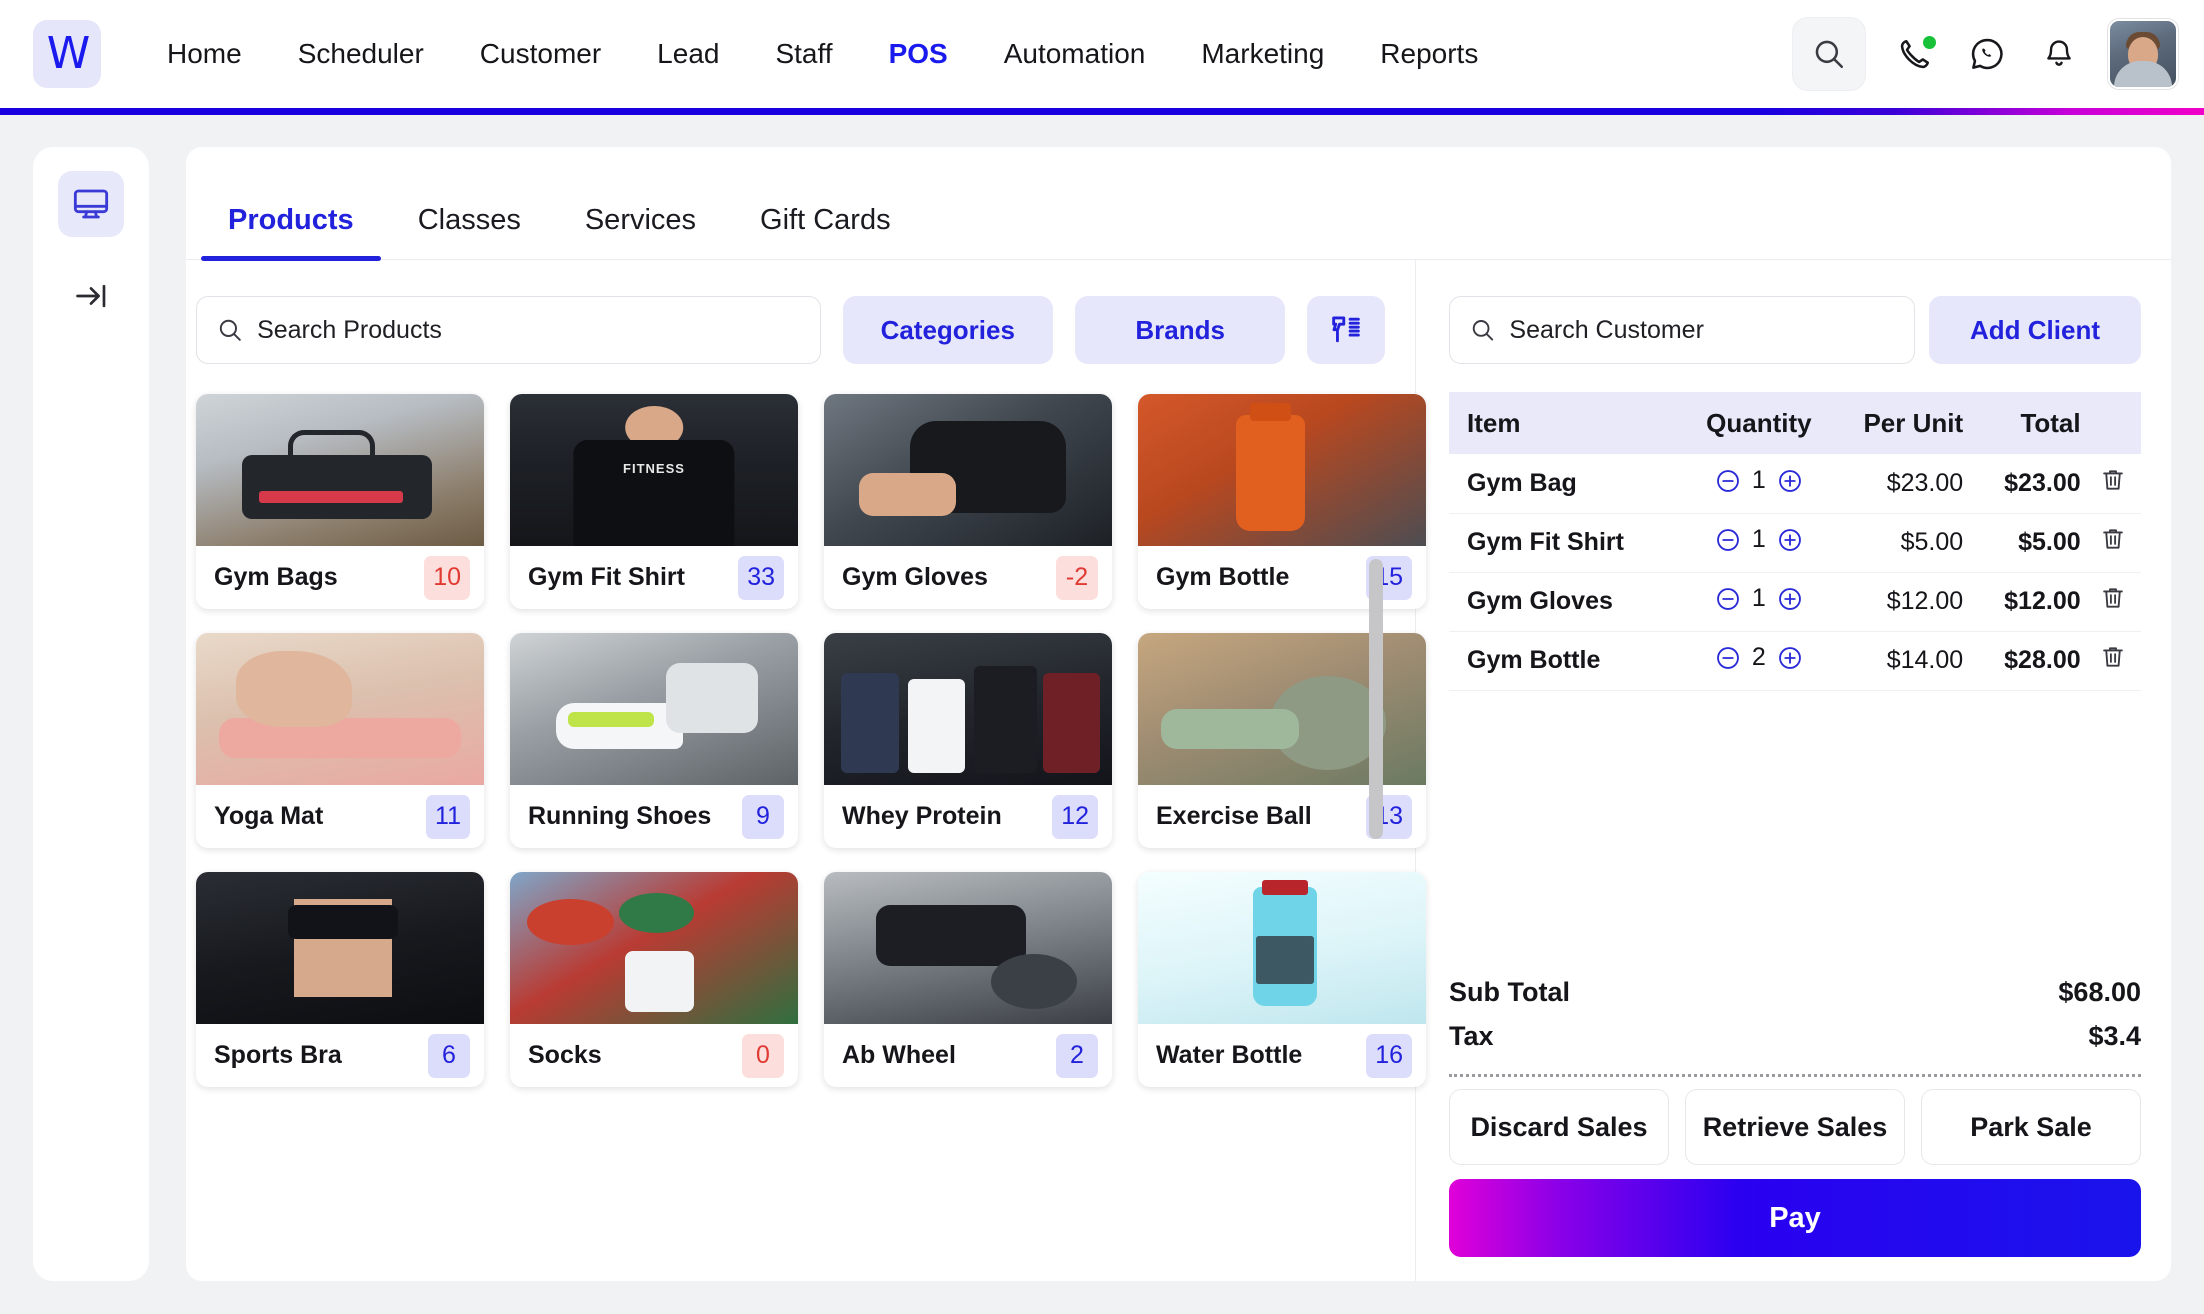 The image size is (2204, 1314). Describe the element at coordinates (1376, 699) in the screenshot. I see `product-scrollbar-thumb` at that location.